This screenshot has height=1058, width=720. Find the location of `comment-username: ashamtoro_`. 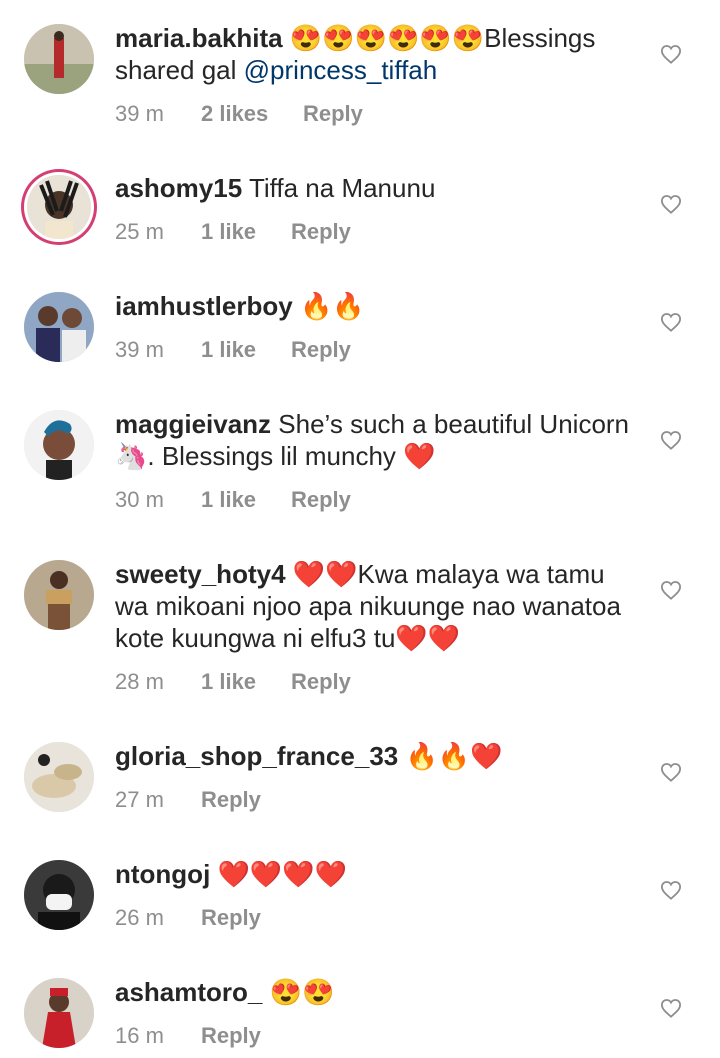

comment-username: ashamtoro_ is located at coordinates (188, 992).